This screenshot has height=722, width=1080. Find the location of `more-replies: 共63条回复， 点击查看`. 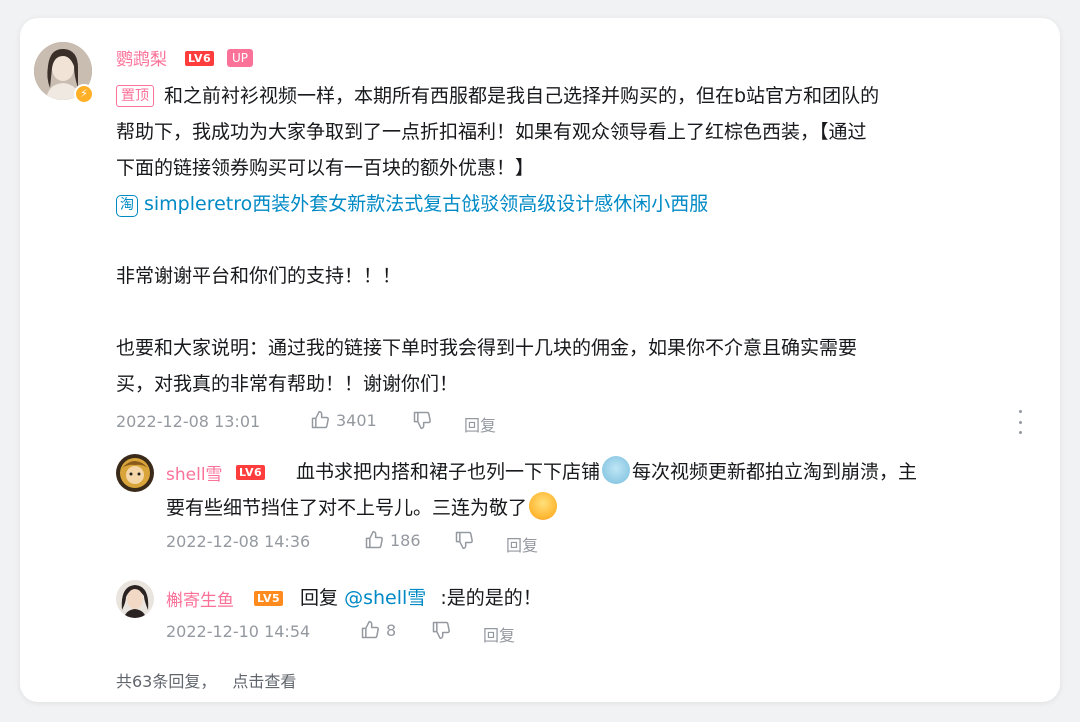

more-replies: 共63条回复， 点击查看 is located at coordinates (206, 680).